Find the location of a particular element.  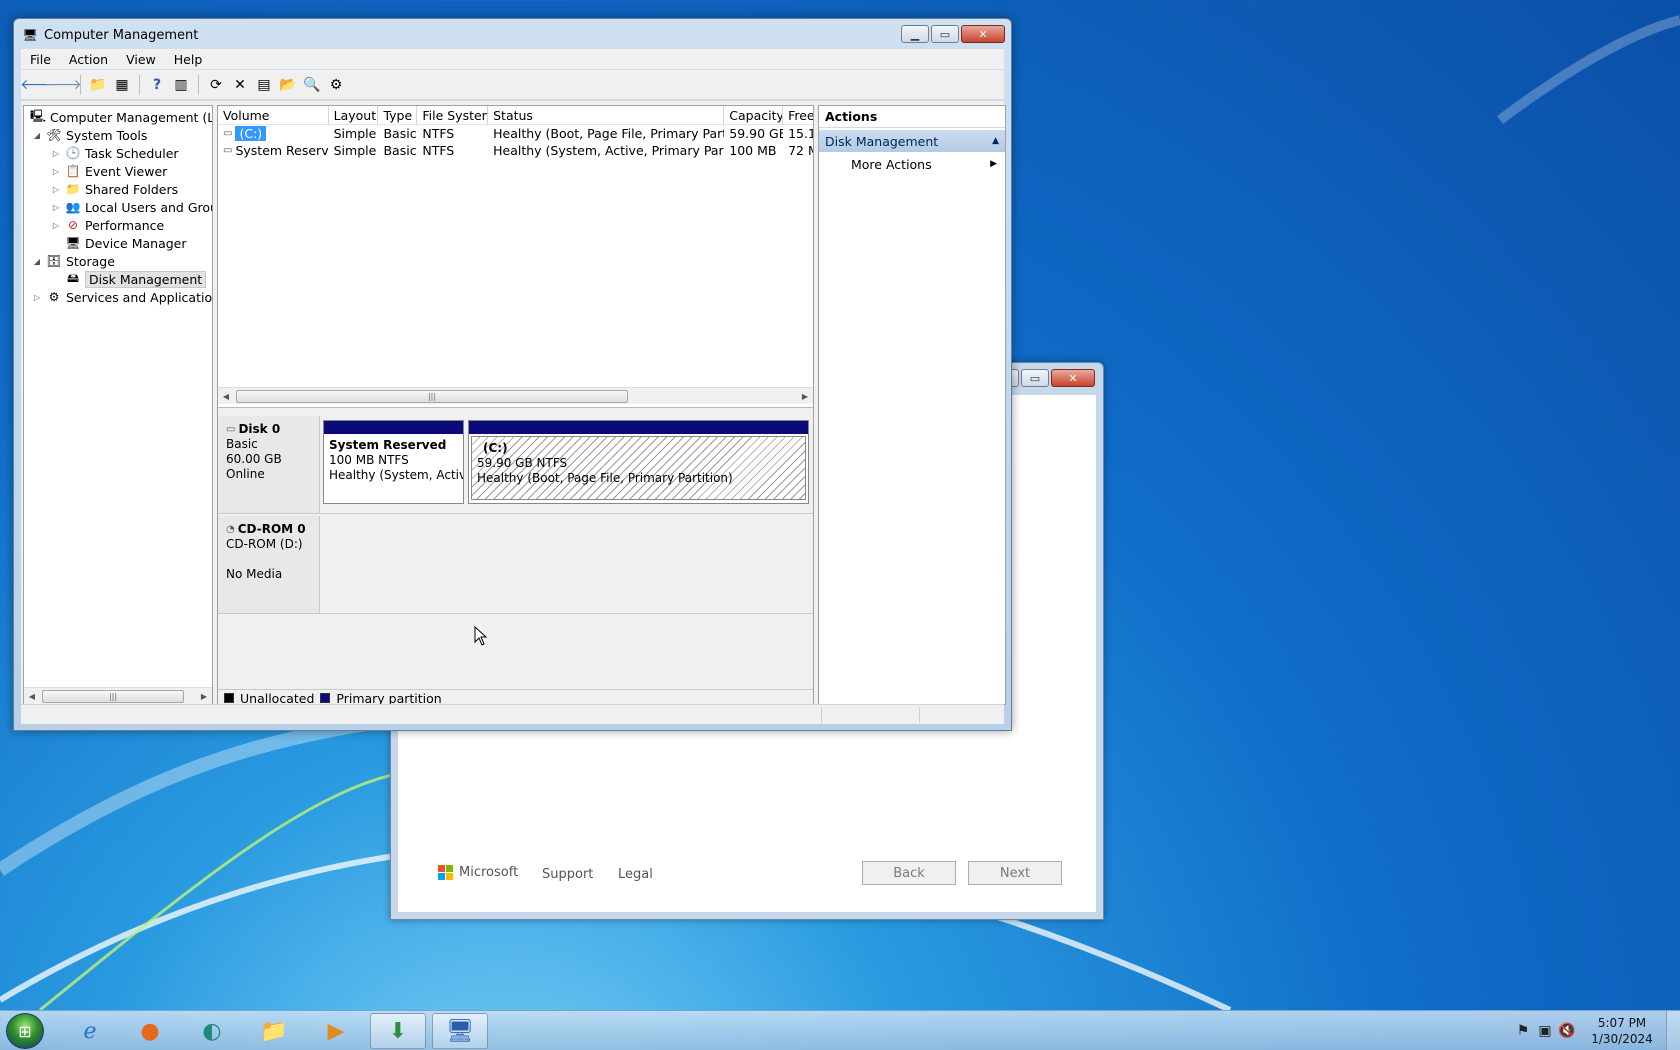

capacity-cell: 100 MB is located at coordinates (753, 150).